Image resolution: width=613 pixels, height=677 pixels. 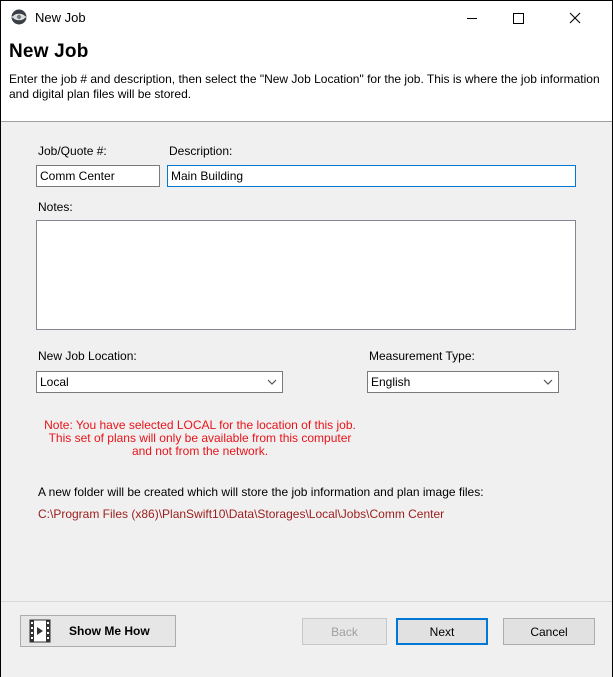 What do you see at coordinates (371, 176) in the screenshot?
I see `description-input: Main Building` at bounding box center [371, 176].